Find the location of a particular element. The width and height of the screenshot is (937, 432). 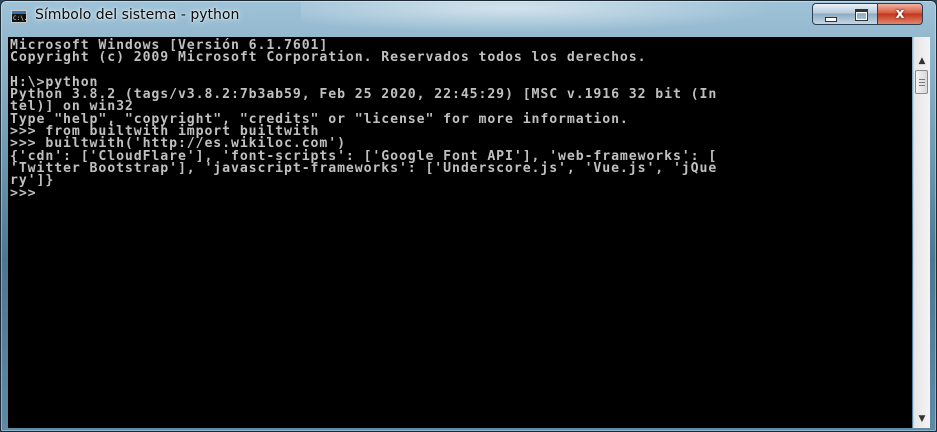

maximize-icon is located at coordinates (861, 15).